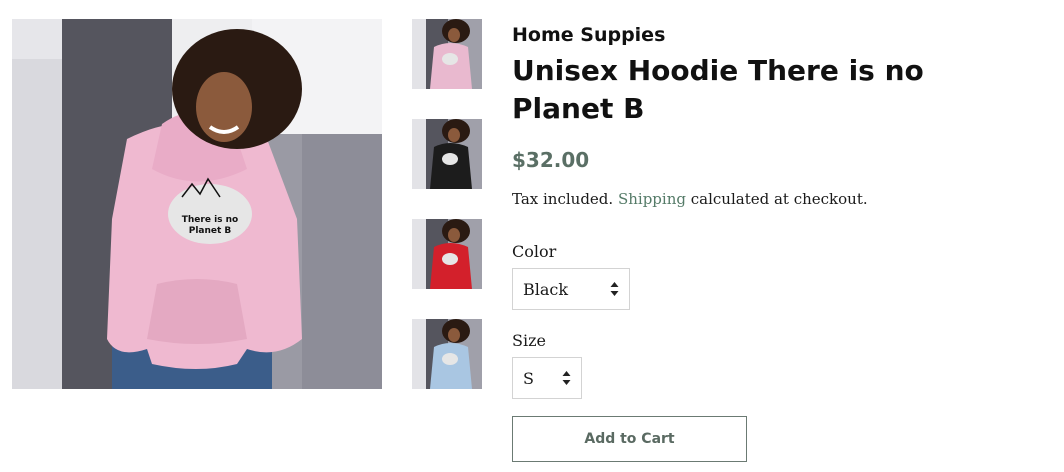 The width and height of the screenshot is (1064, 472). Describe the element at coordinates (546, 289) in the screenshot. I see `color-select-value: Black` at that location.